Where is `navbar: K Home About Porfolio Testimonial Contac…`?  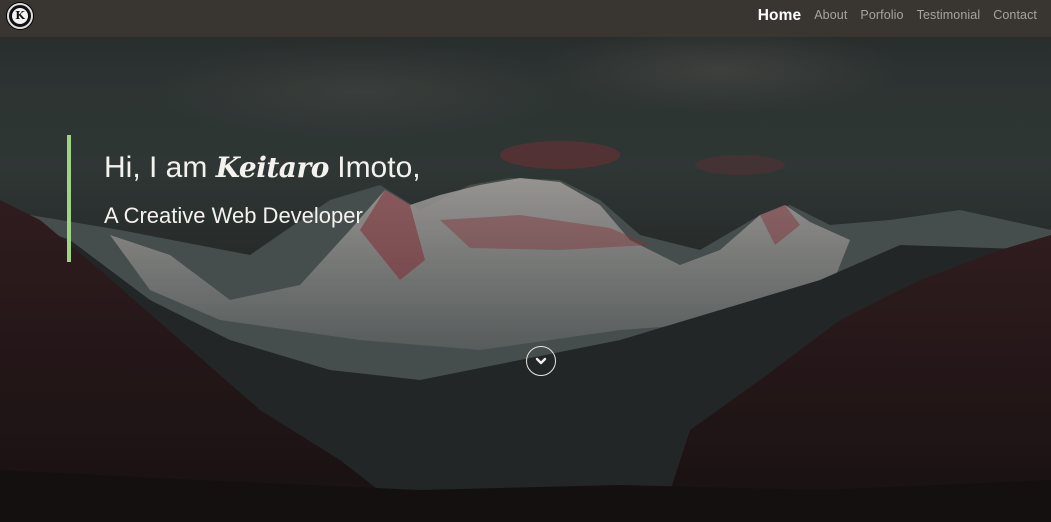 navbar: K Home About Porfolio Testimonial Contac… is located at coordinates (525, 18).